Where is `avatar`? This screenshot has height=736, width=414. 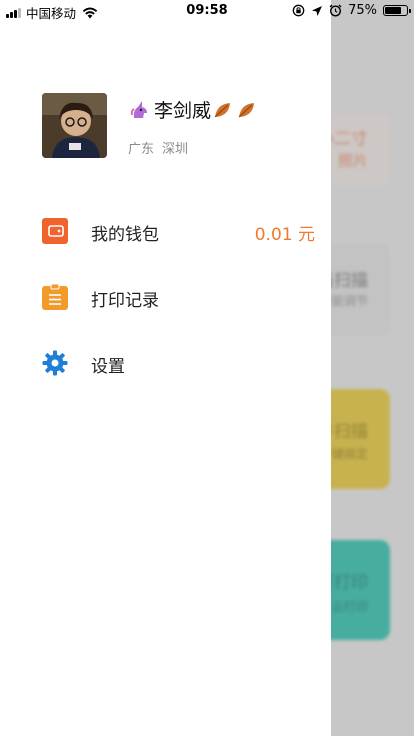 avatar is located at coordinates (74, 125).